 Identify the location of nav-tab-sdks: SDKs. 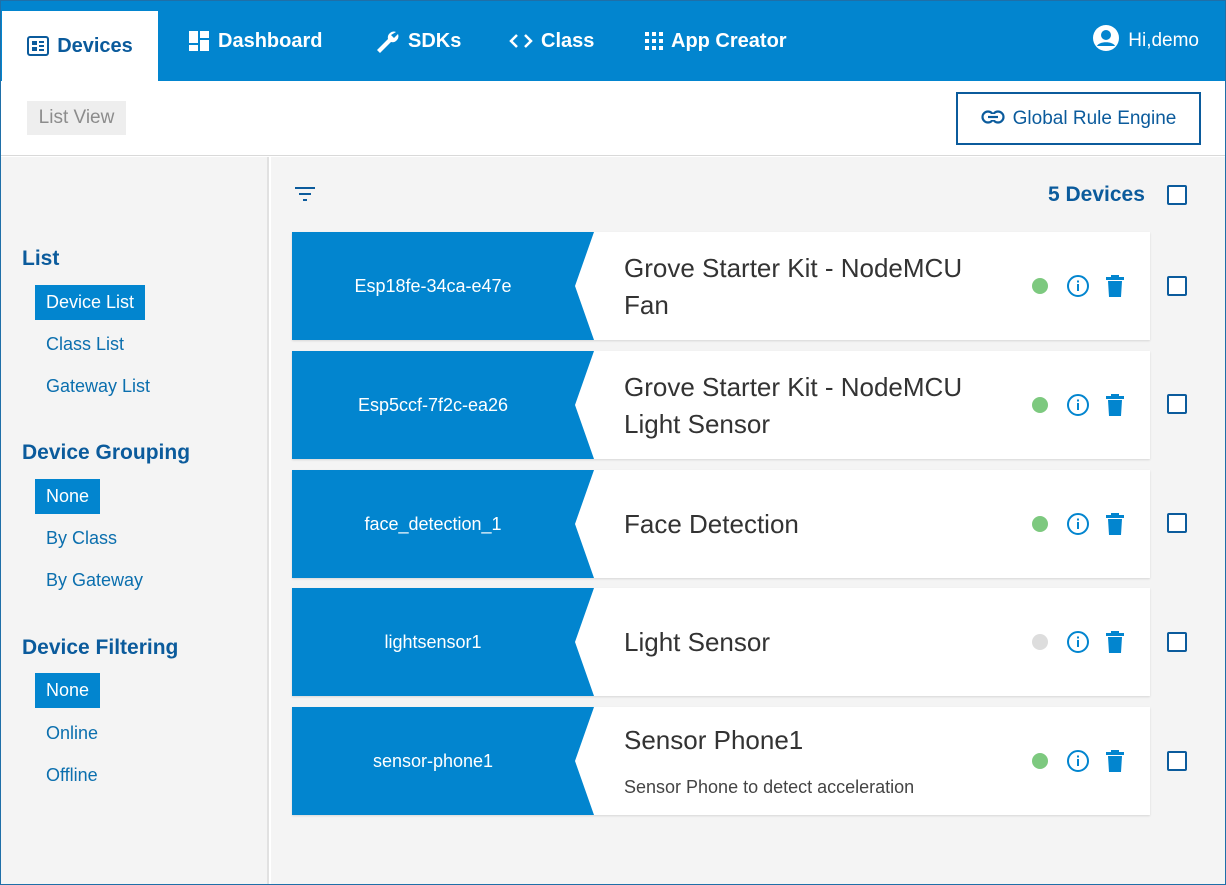
(417, 41).